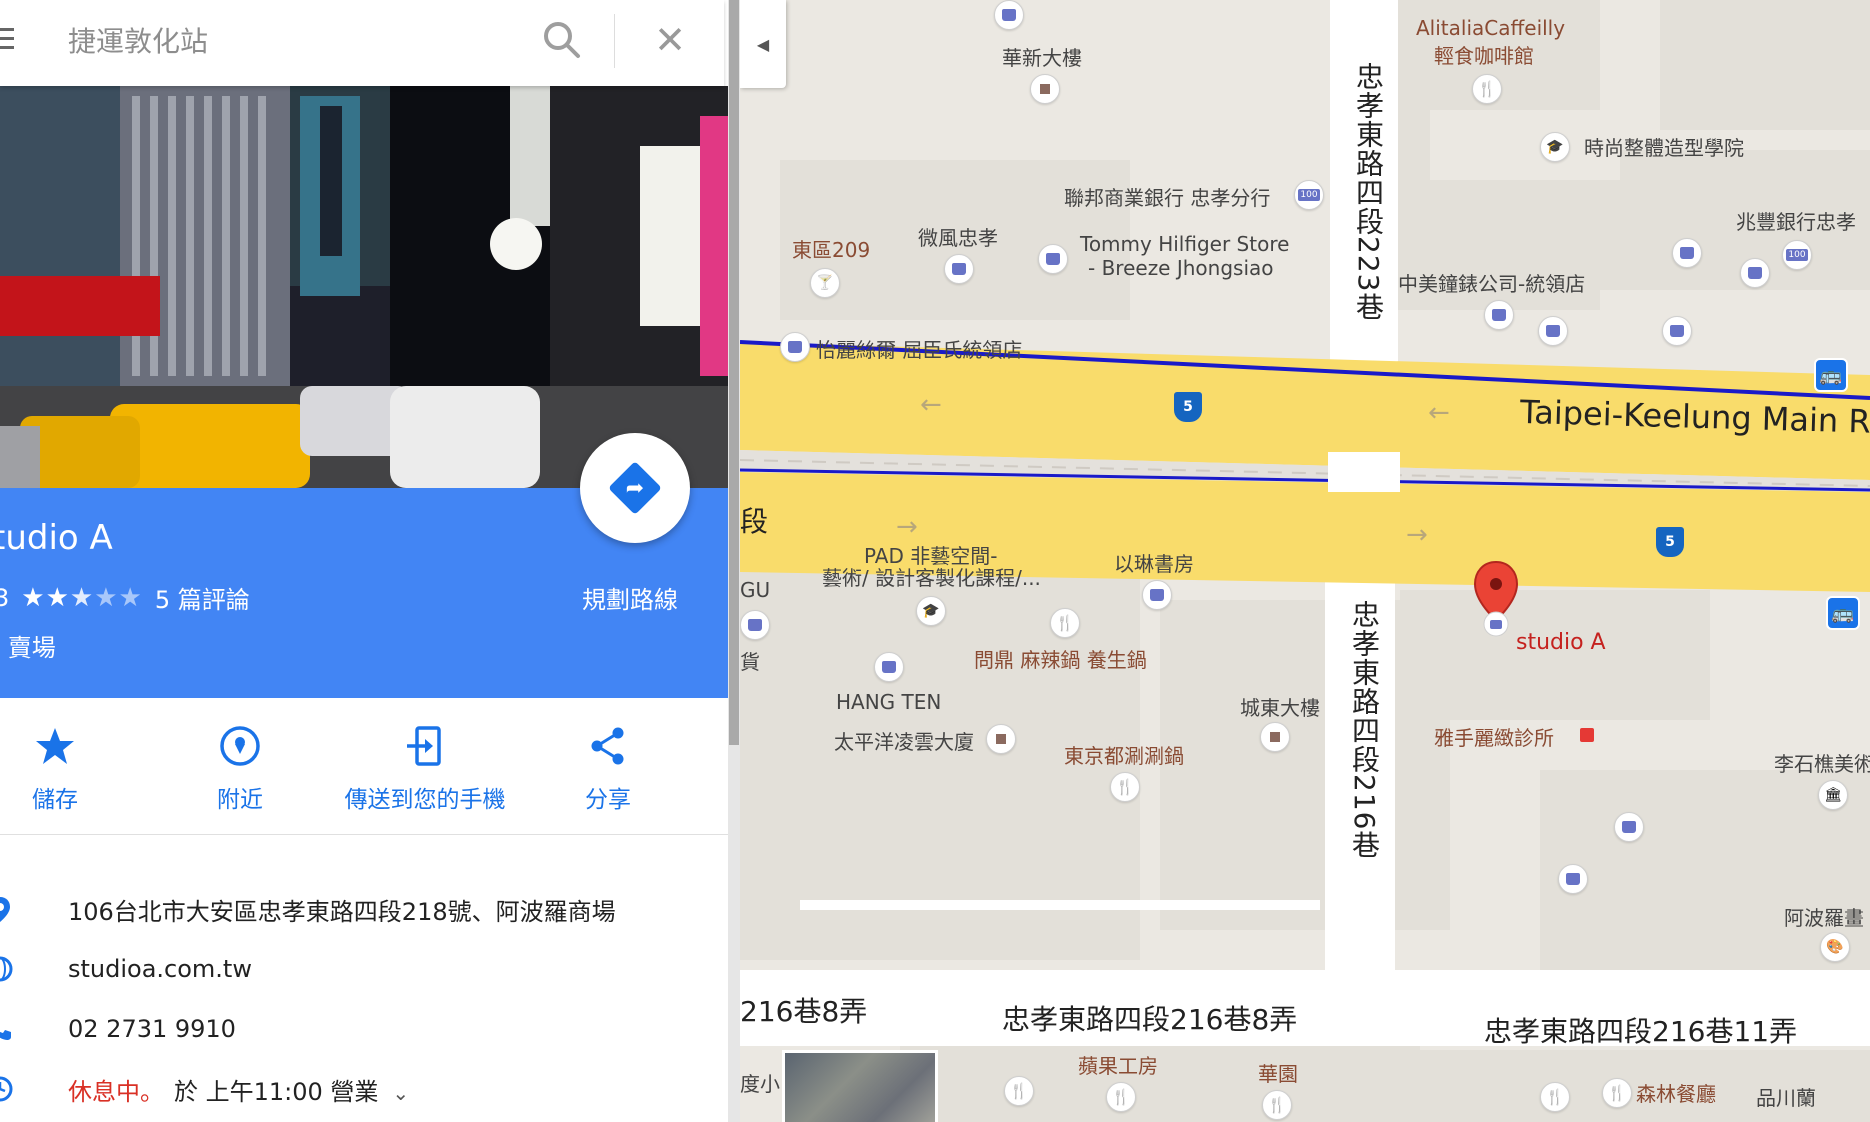 The height and width of the screenshot is (1122, 1870). What do you see at coordinates (152, 1029) in the screenshot?
I see `phone-text: 02 2731 9910` at bounding box center [152, 1029].